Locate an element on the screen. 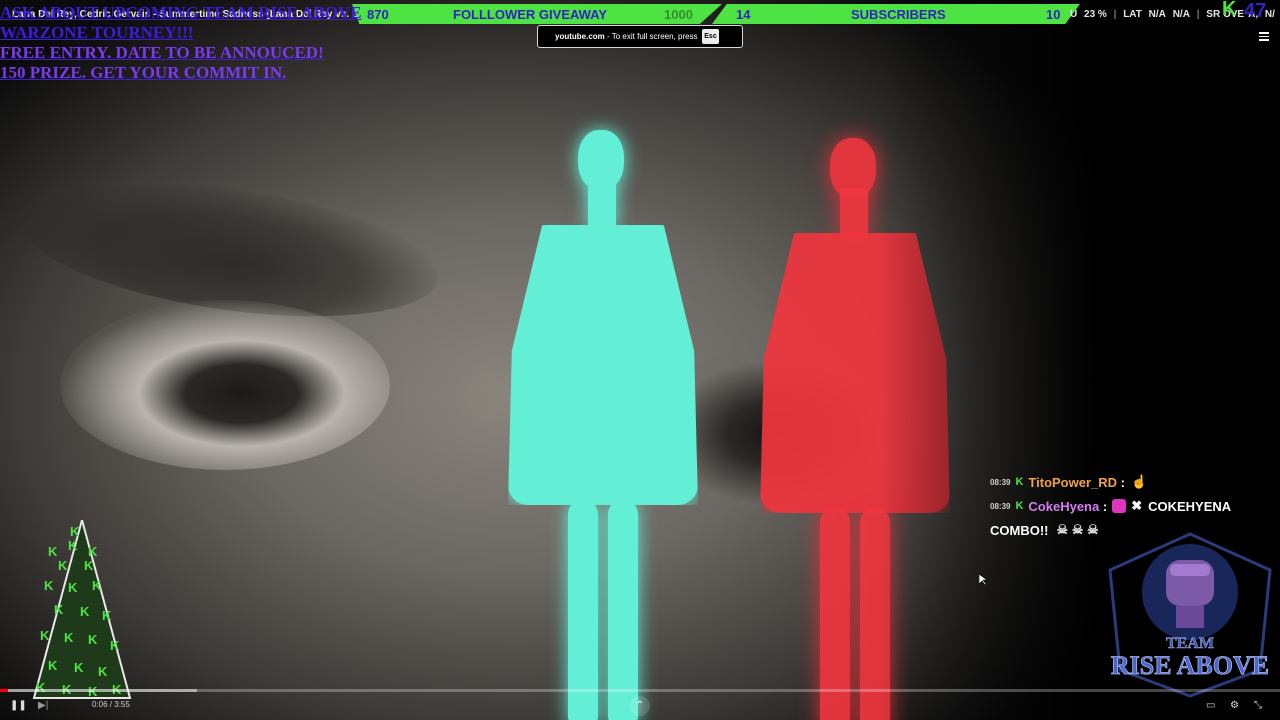 The height and width of the screenshot is (720, 1280). hand-emote-icon: ☝ is located at coordinates (1139, 481).